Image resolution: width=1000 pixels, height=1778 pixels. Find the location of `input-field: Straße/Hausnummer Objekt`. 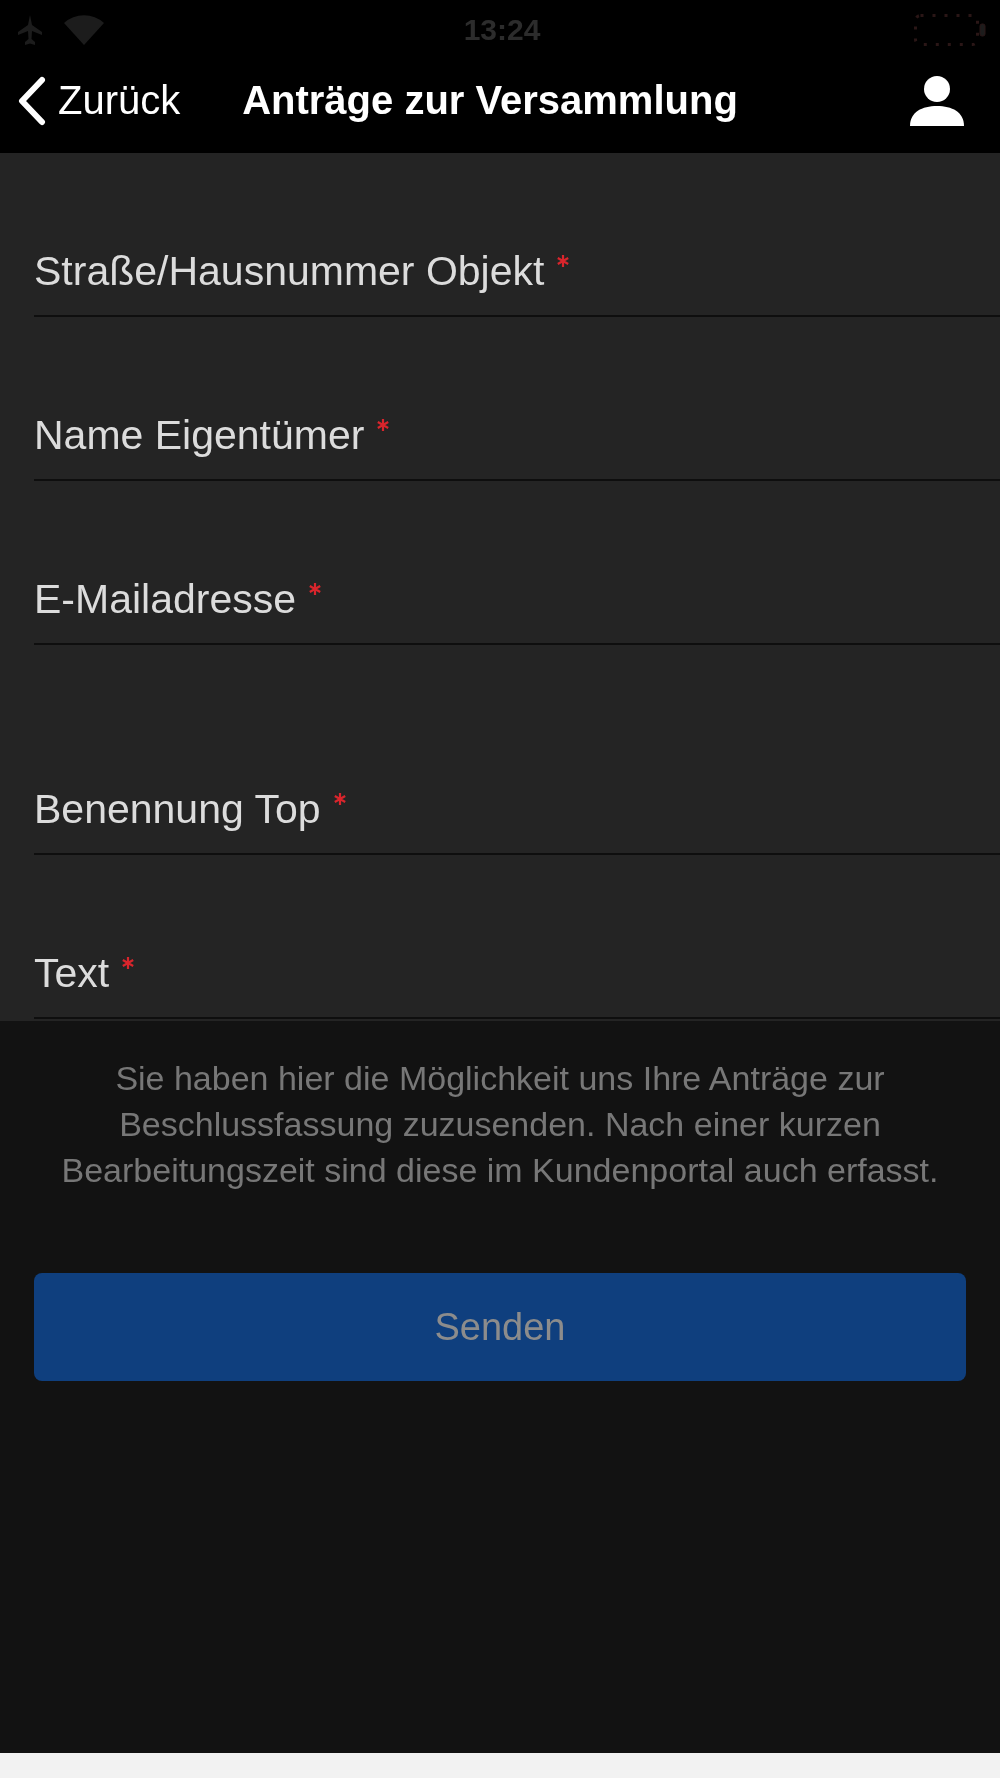

input-field: Straße/Hausnummer Objekt is located at coordinates (517, 235).